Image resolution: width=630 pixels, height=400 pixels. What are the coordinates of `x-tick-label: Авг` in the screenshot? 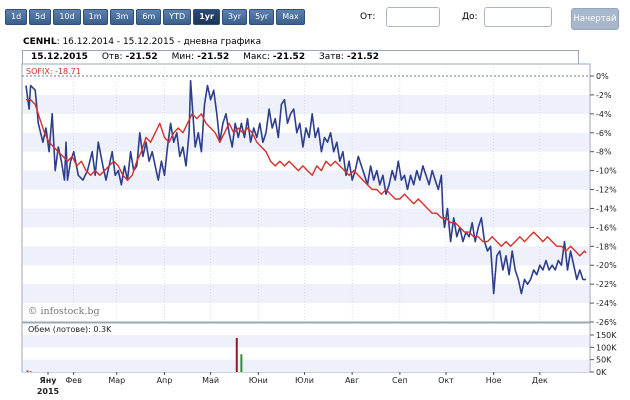 It's located at (352, 380).